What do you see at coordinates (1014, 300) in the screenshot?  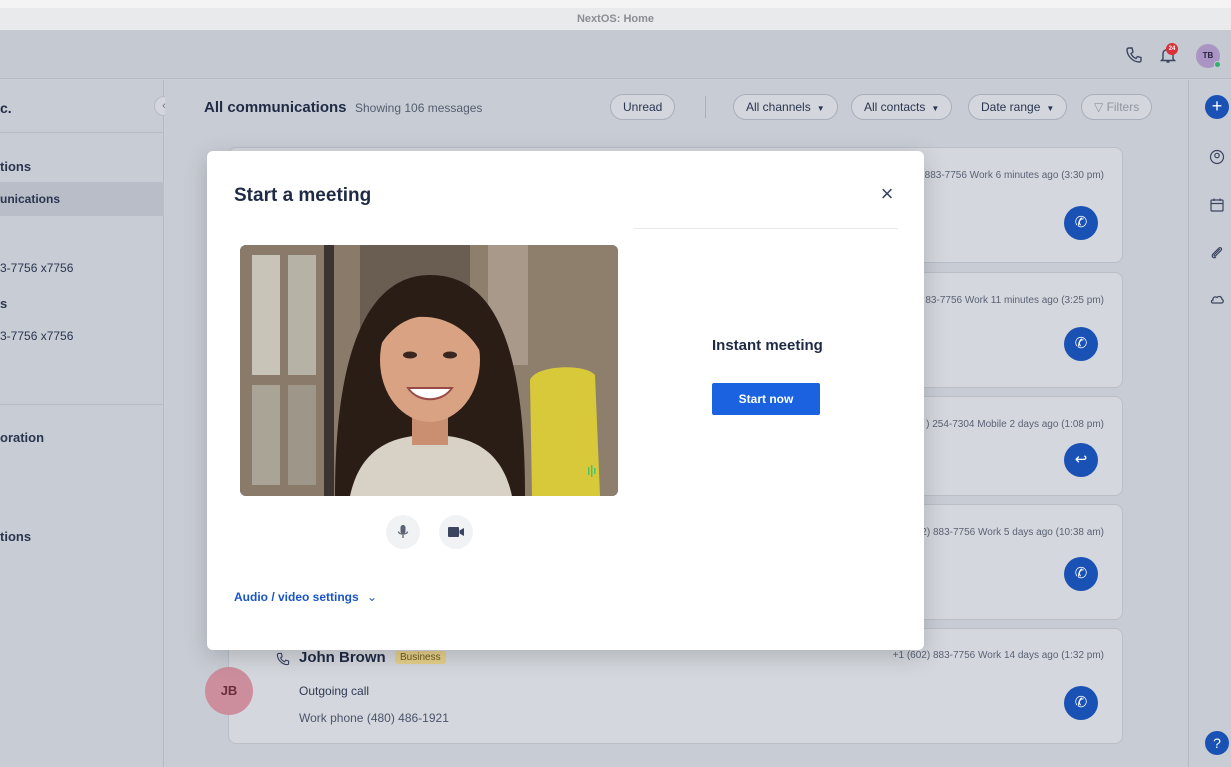 I see `card-meta: 83-7756 Work 11 minutes ago (3:25 pm)` at bounding box center [1014, 300].